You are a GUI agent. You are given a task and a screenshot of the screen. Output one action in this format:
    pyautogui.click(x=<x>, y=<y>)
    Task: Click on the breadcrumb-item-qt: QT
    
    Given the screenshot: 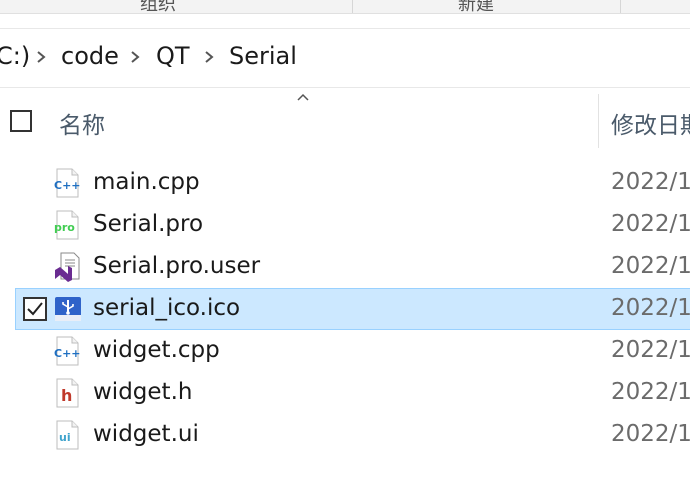 What is the action you would take?
    pyautogui.click(x=173, y=56)
    